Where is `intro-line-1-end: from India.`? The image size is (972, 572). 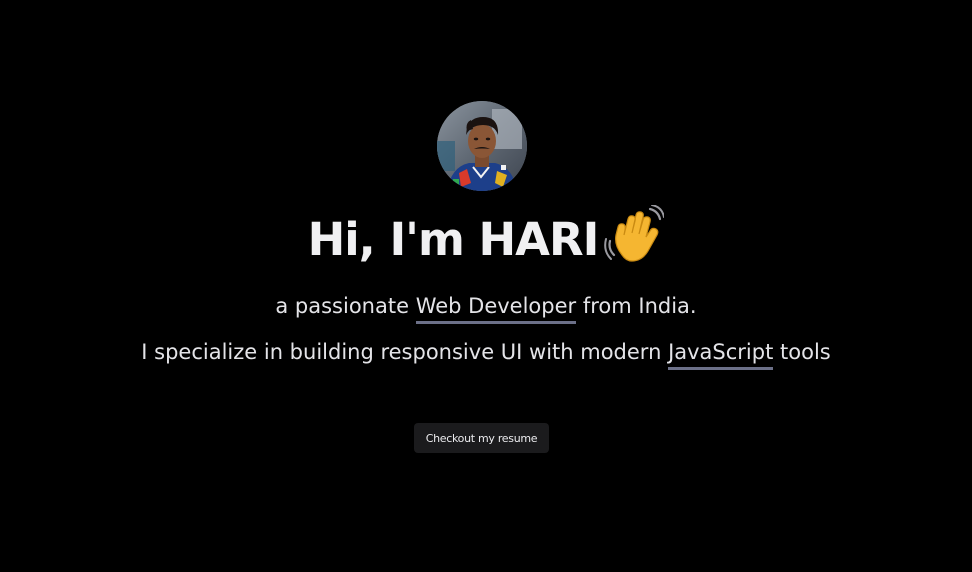
intro-line-1-end: from India. is located at coordinates (636, 306).